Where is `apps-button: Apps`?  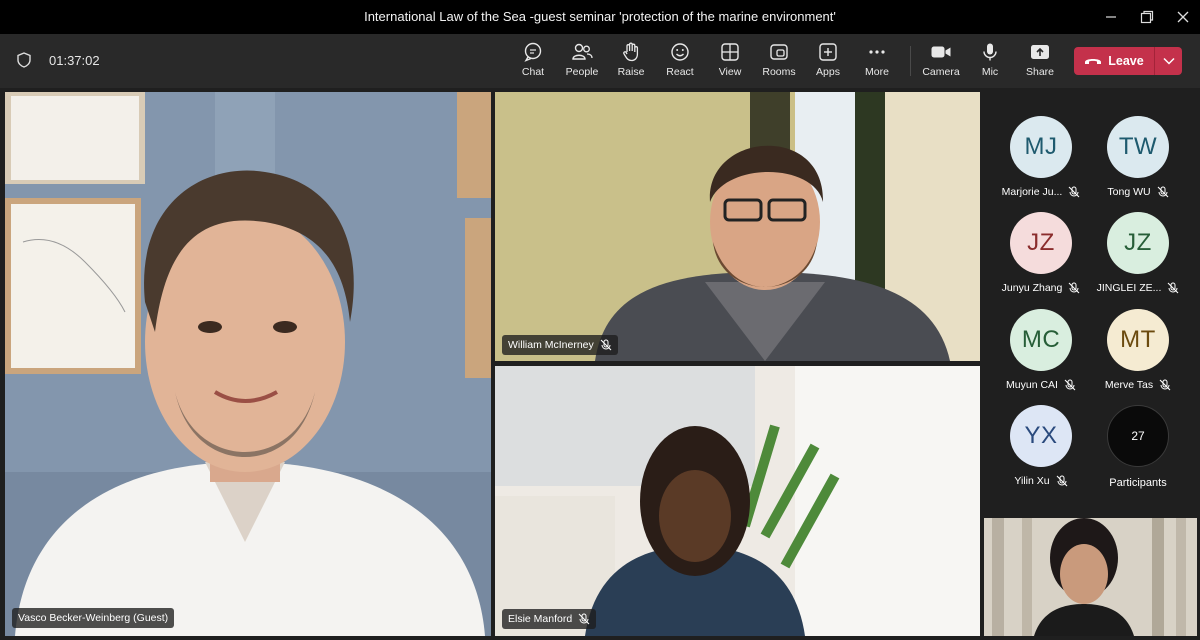 apps-button: Apps is located at coordinates (828, 62).